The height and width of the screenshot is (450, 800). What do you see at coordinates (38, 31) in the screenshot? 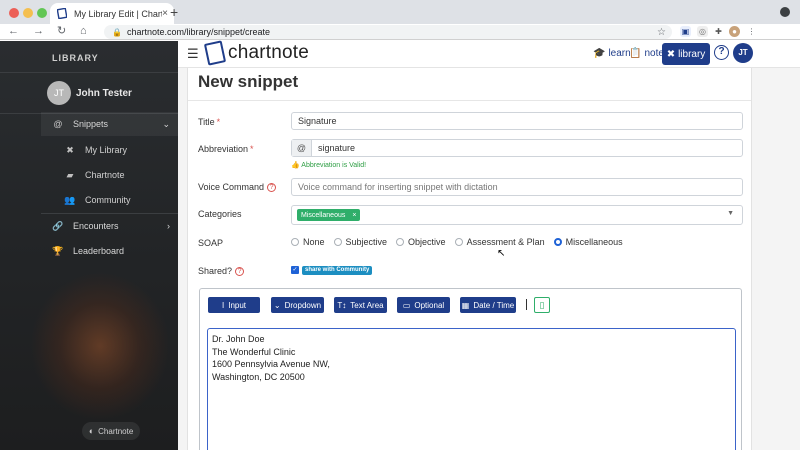
I see `forward-icon: →` at bounding box center [38, 31].